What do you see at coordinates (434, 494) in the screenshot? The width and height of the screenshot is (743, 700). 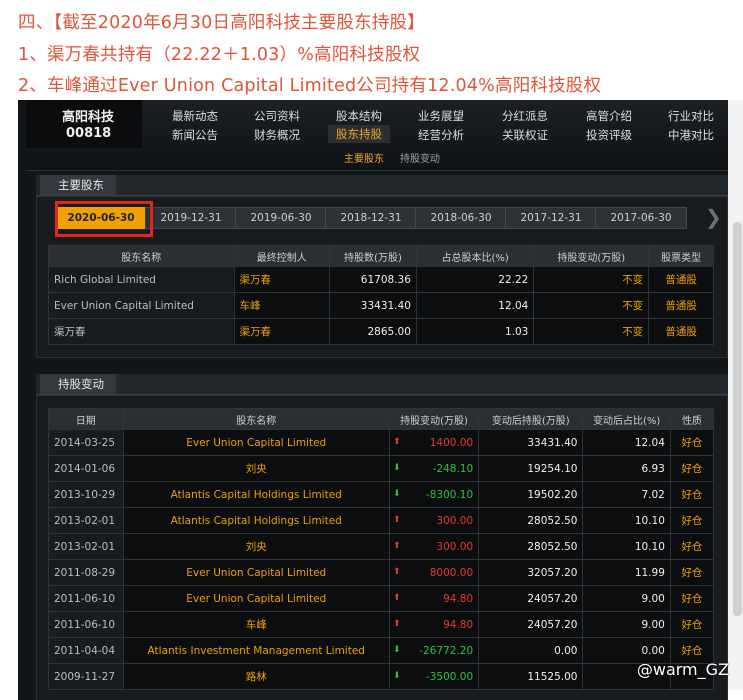 I see `change-cell: ⬇ -8300.10` at bounding box center [434, 494].